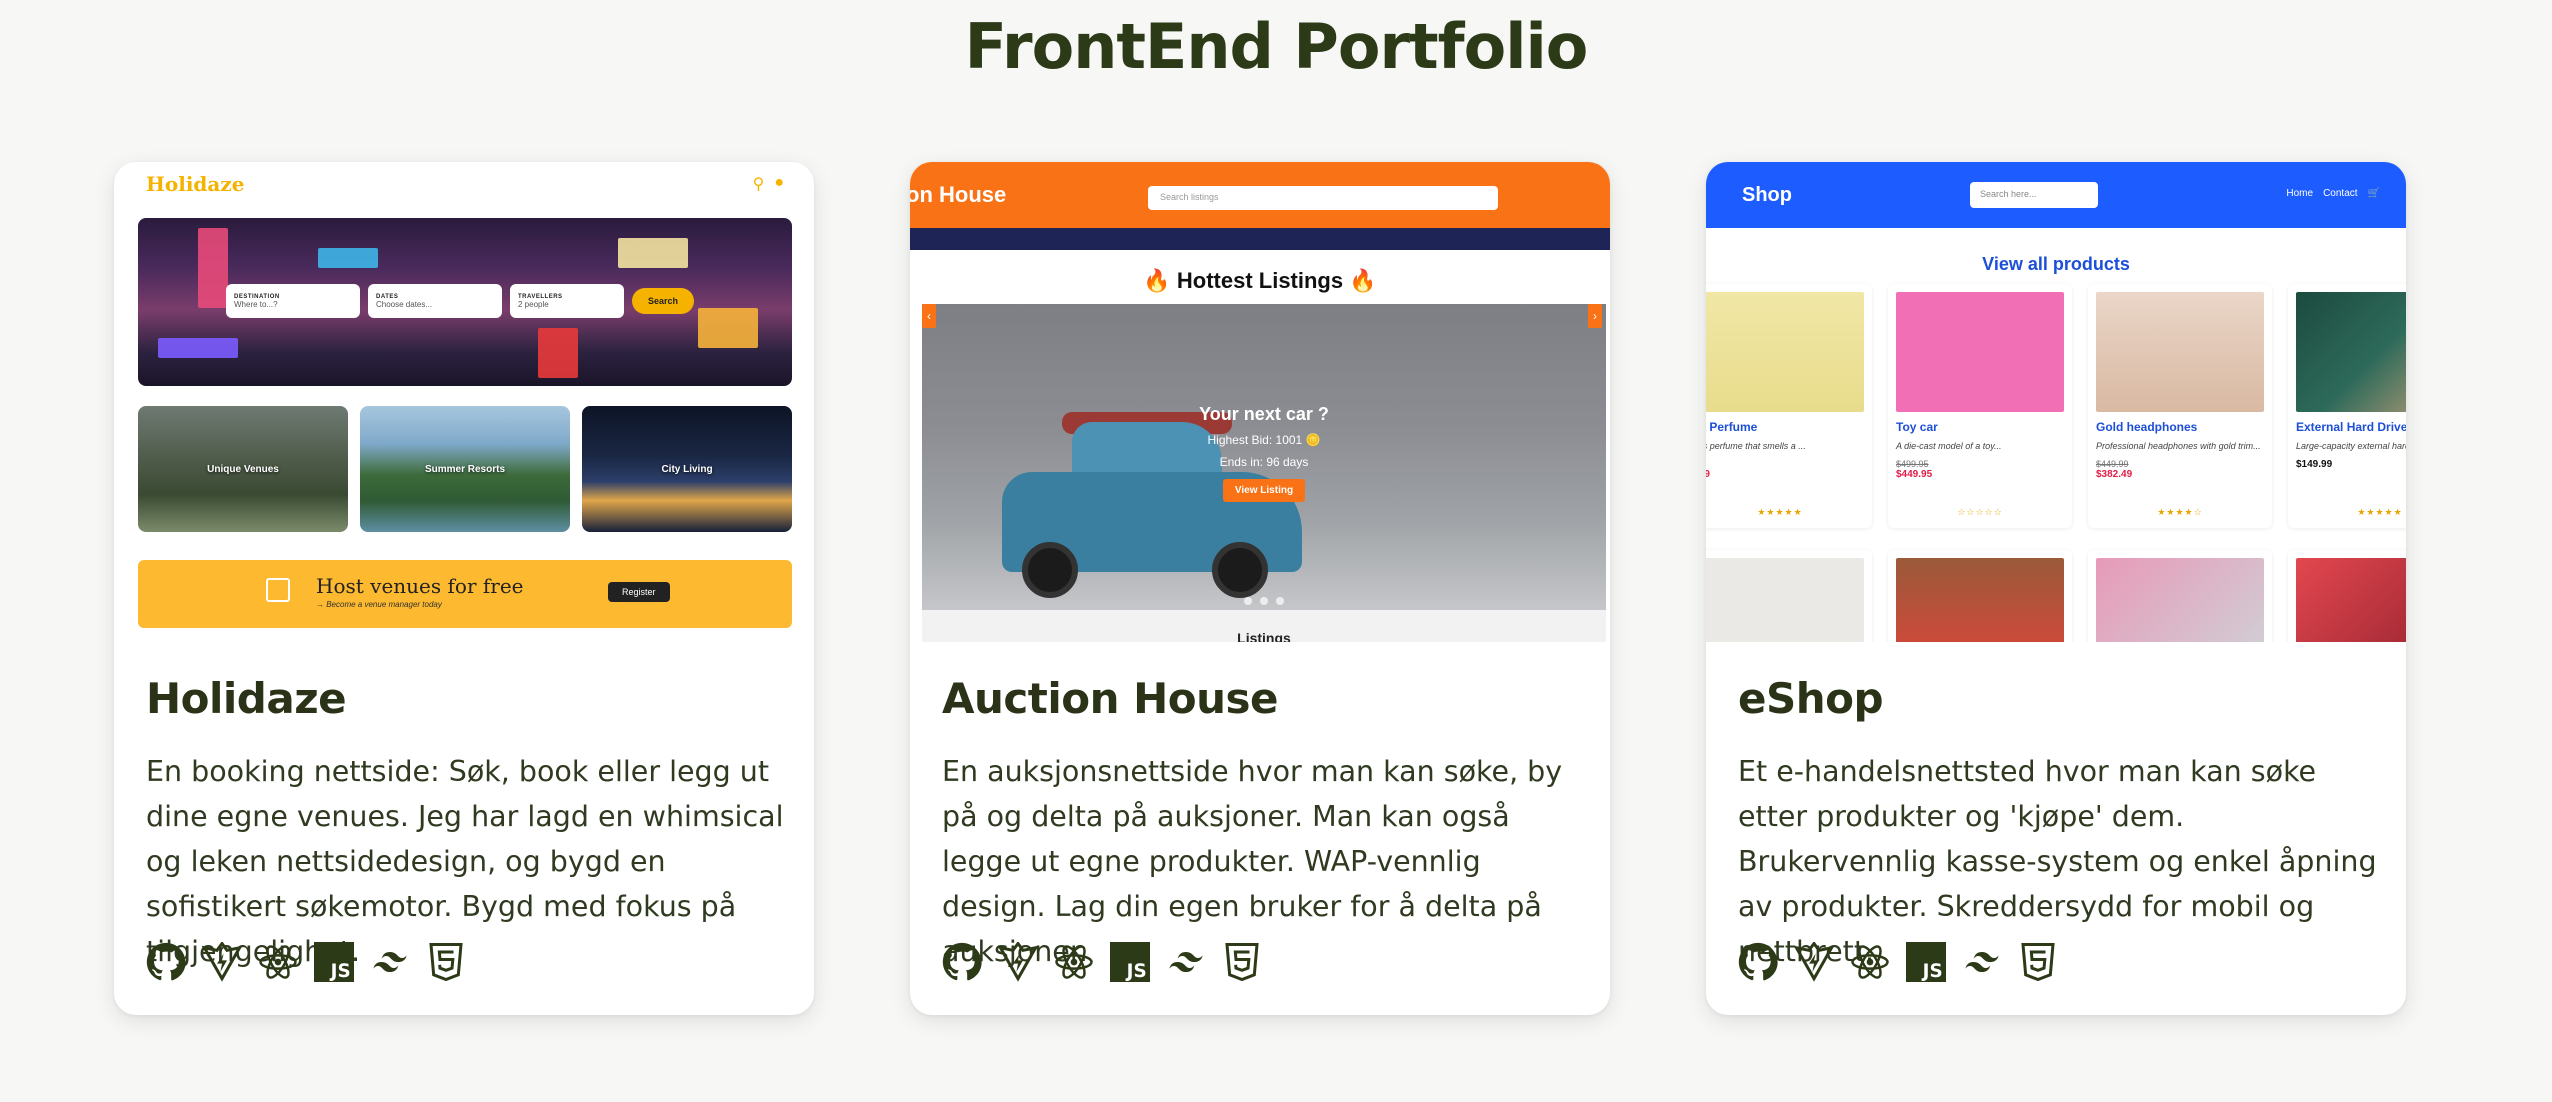  I want to click on rating-stars: ★★★★☆, so click(2180, 512).